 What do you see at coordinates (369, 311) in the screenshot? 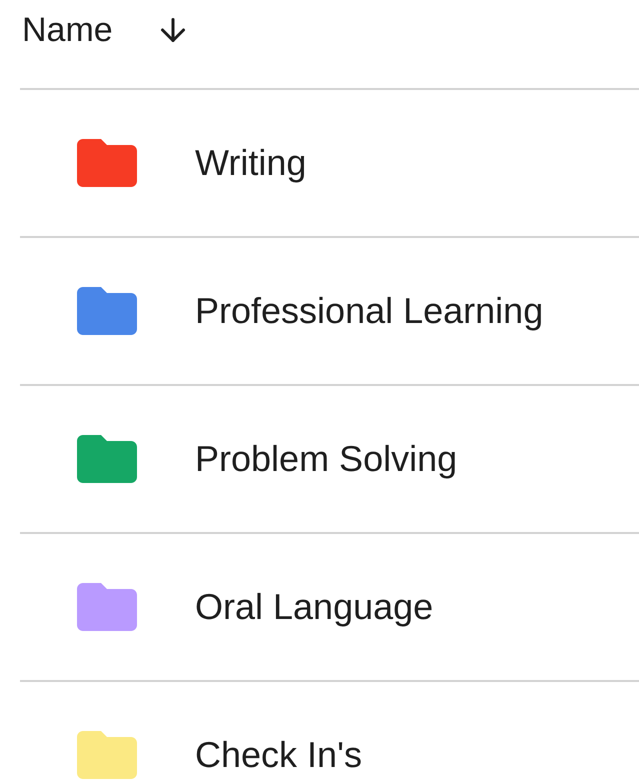
I see `folder-name: Professional Learning` at bounding box center [369, 311].